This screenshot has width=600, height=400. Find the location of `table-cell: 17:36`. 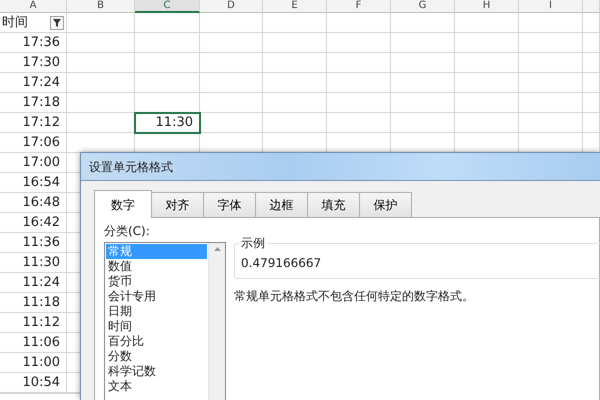

table-cell: 17:36 is located at coordinates (33, 43).